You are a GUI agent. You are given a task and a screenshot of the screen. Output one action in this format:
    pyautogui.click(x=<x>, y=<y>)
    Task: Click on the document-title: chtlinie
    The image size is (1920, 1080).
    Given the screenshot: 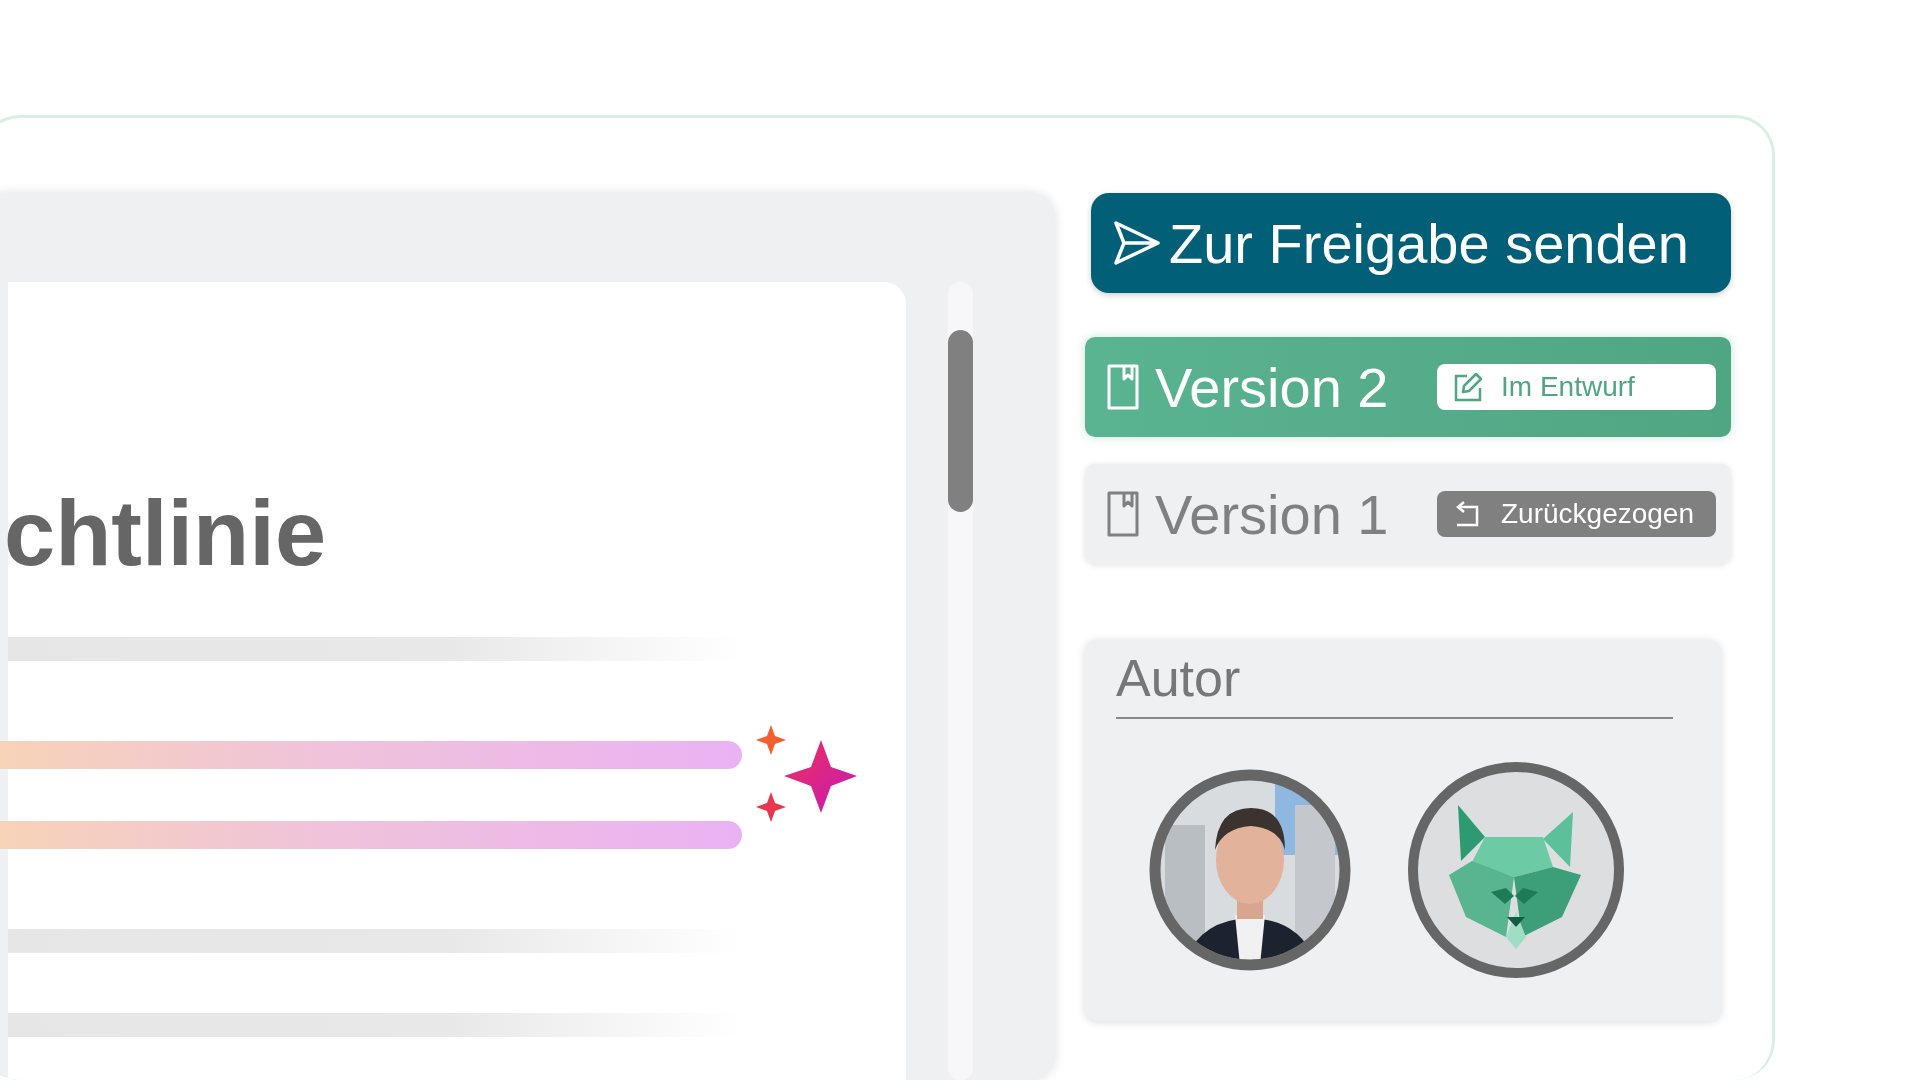 What is the action you would take?
    pyautogui.click(x=166, y=530)
    